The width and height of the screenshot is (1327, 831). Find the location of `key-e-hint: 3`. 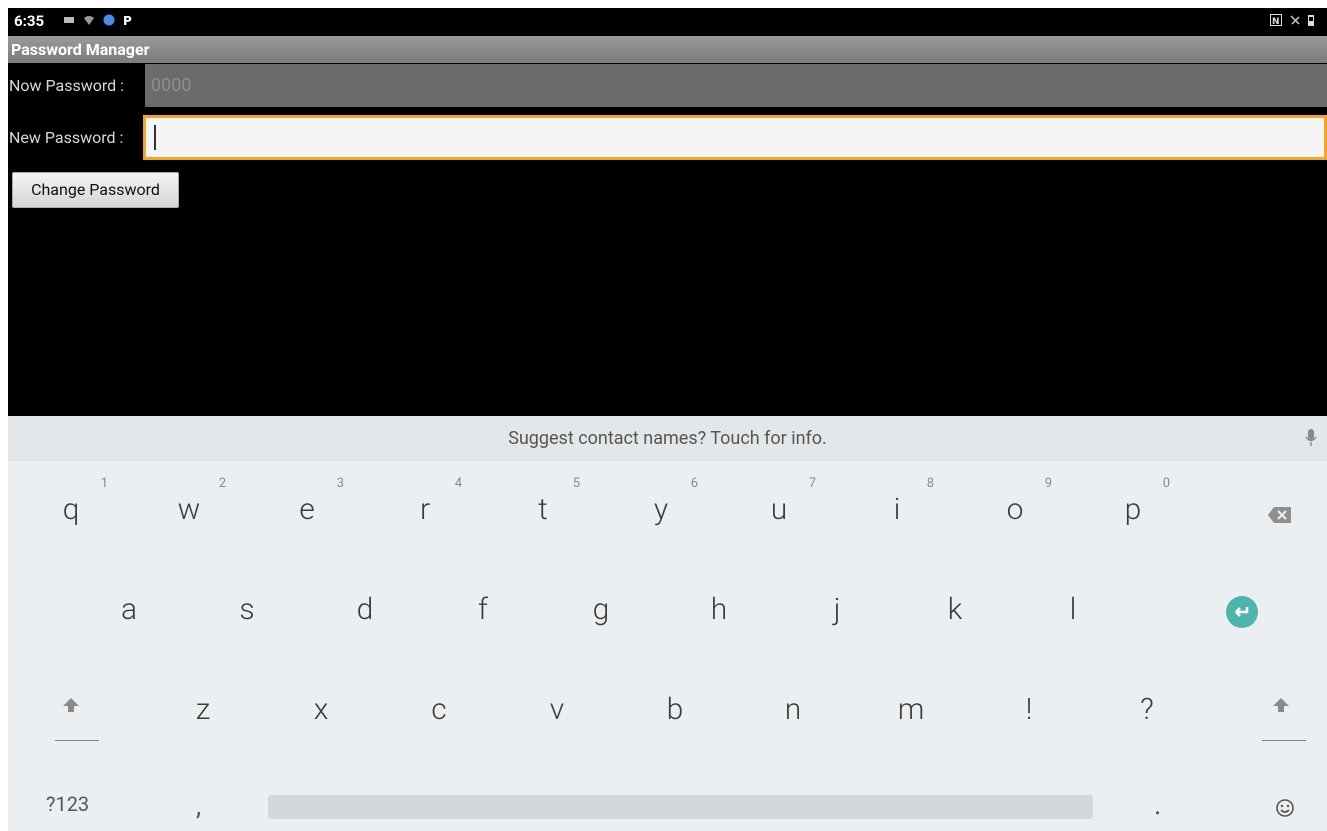

key-e-hint: 3 is located at coordinates (340, 483).